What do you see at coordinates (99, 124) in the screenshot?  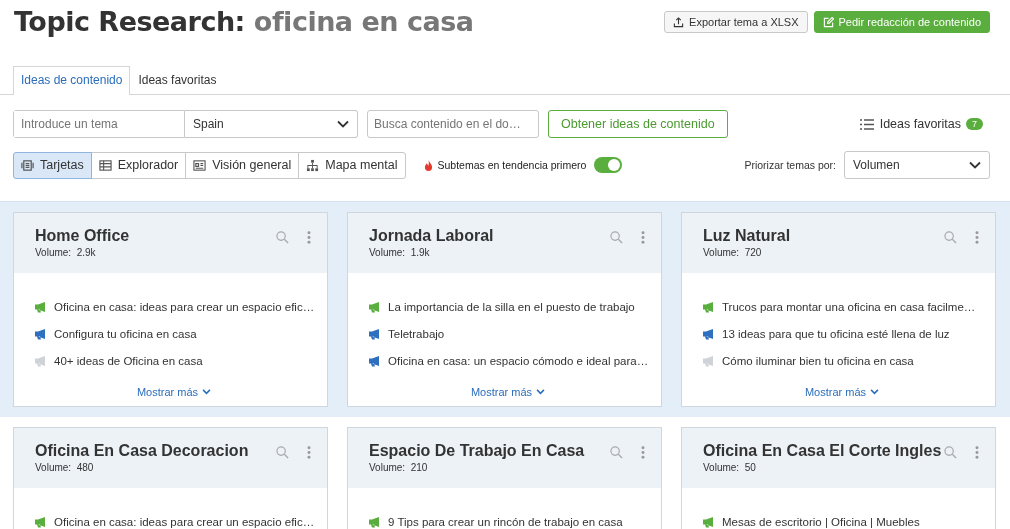 I see `topic-field: Introduce un tema` at bounding box center [99, 124].